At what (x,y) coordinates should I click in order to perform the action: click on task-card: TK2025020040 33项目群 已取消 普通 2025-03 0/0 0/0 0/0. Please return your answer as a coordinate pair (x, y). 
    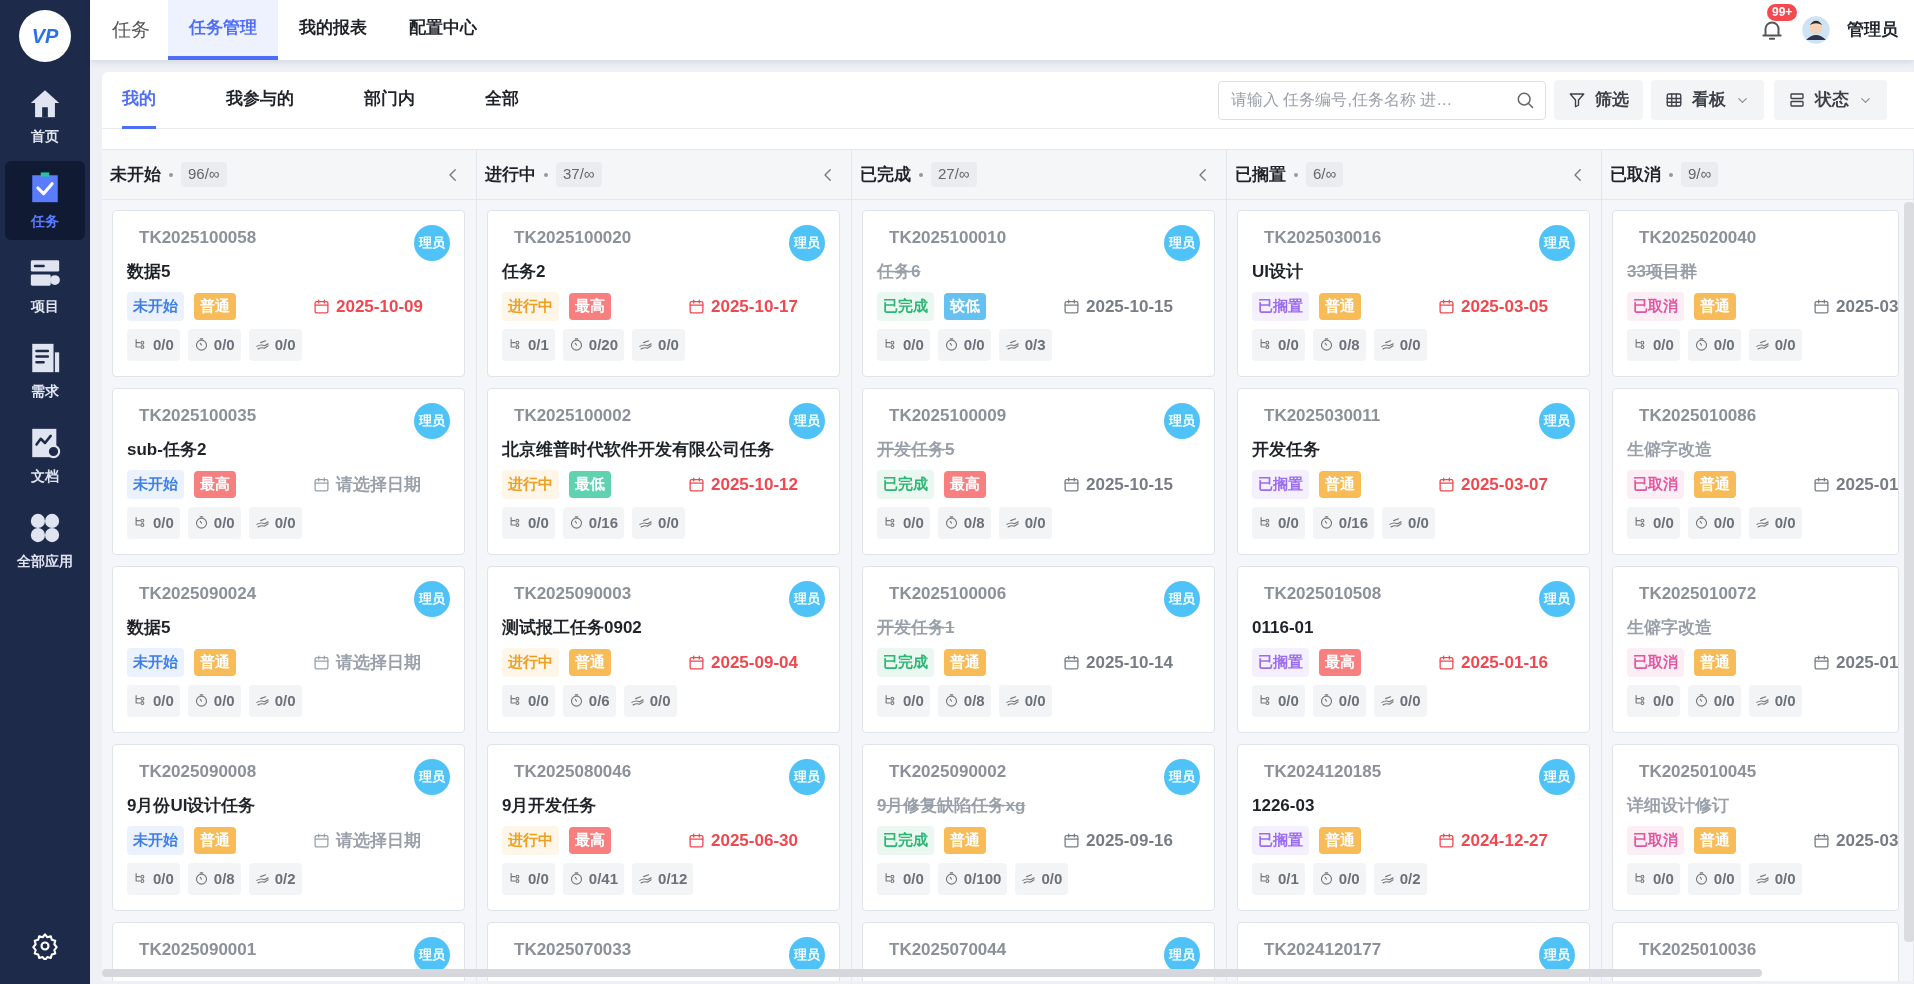
    Looking at the image, I should click on (1755, 293).